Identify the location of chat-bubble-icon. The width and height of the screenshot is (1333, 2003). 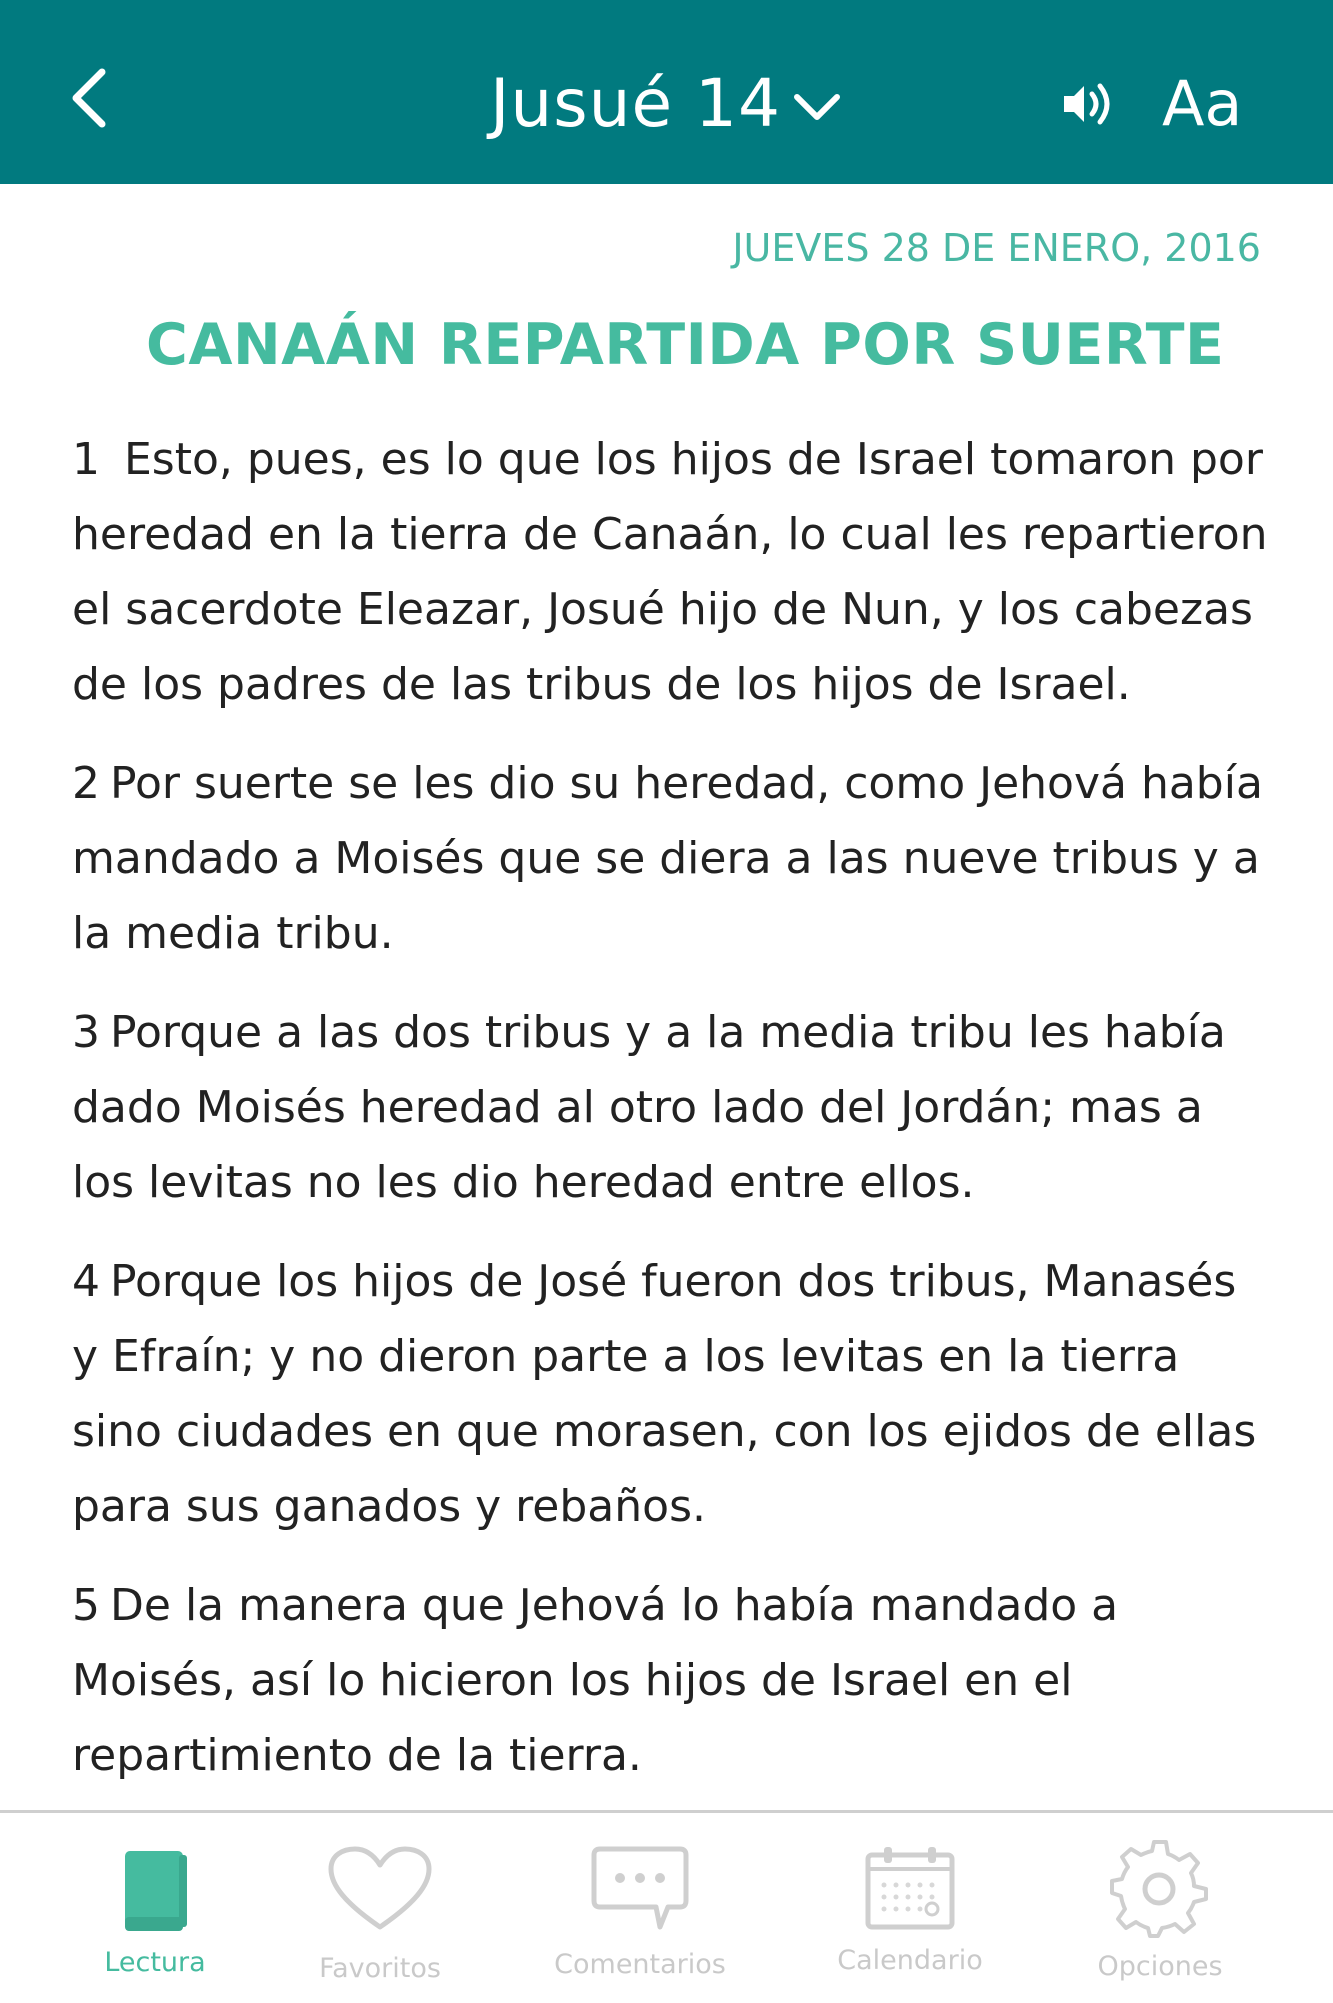
(640, 1888).